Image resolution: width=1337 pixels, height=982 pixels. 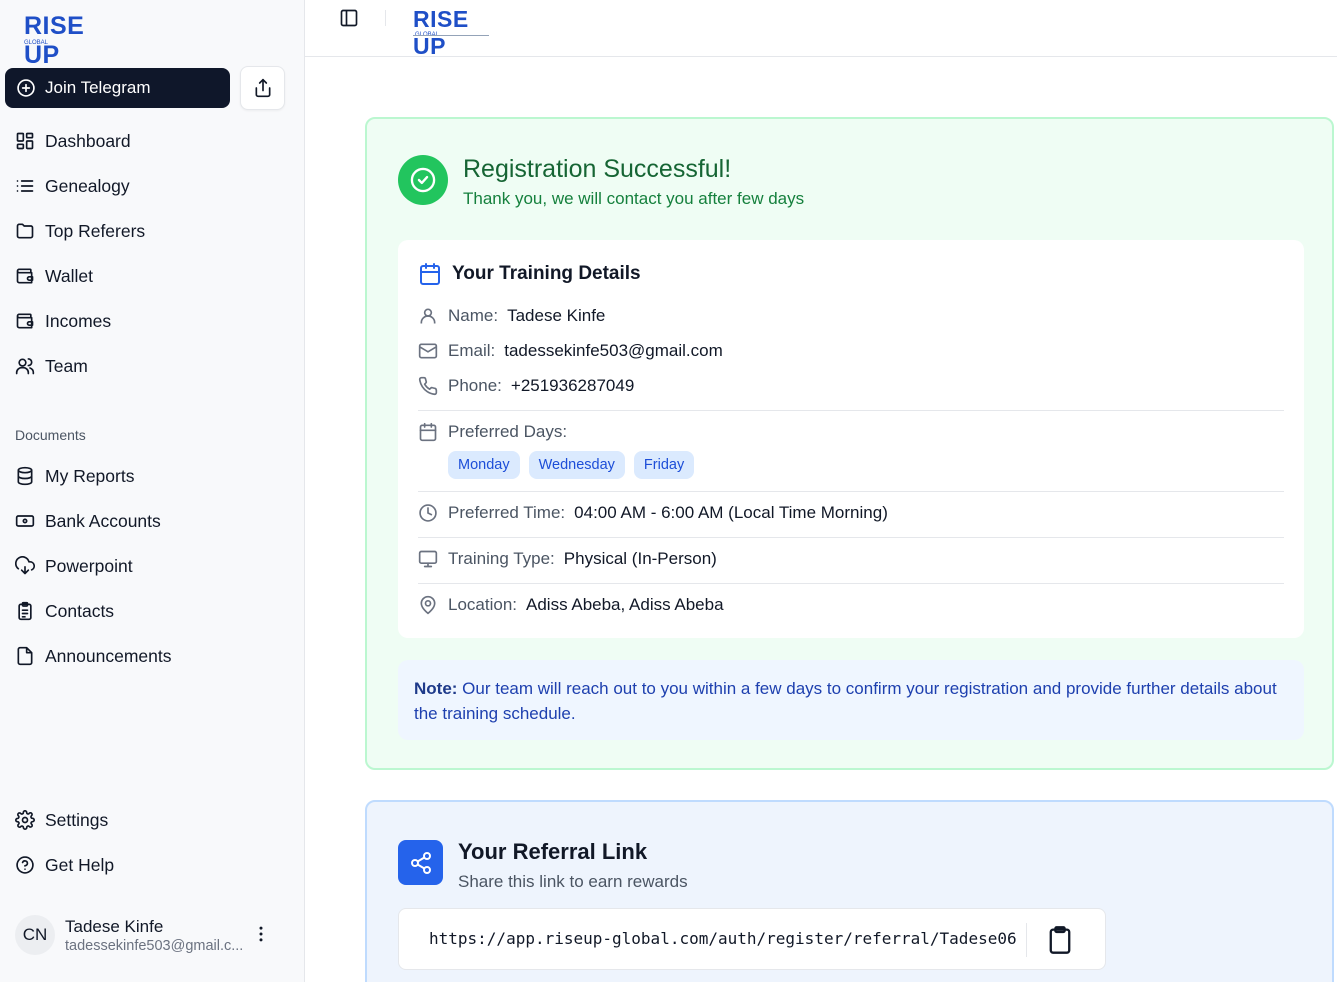 What do you see at coordinates (385, 18) in the screenshot?
I see `top-divider` at bounding box center [385, 18].